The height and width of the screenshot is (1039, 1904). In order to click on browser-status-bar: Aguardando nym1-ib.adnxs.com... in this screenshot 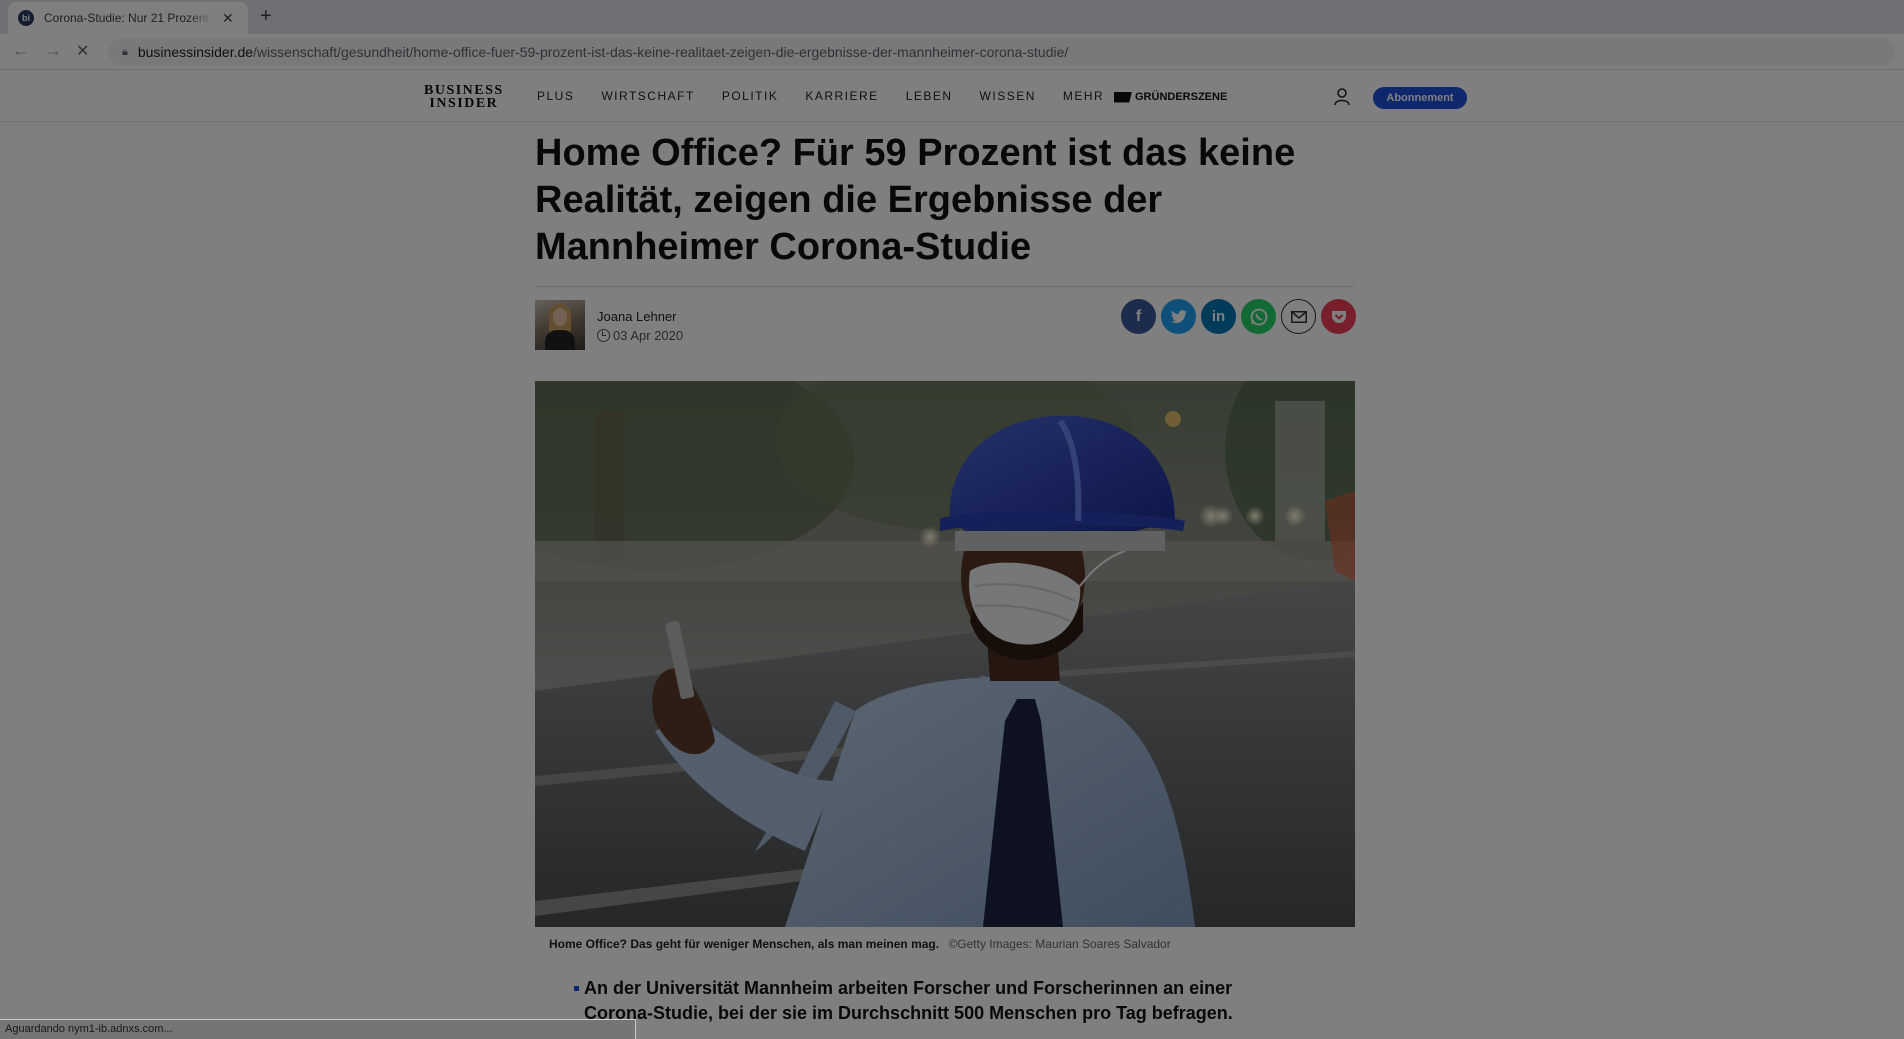, I will do `click(318, 1029)`.